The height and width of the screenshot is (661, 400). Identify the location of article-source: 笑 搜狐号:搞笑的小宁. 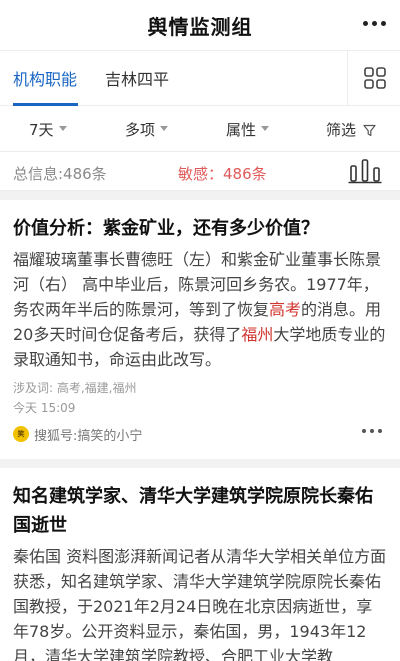
(200, 434).